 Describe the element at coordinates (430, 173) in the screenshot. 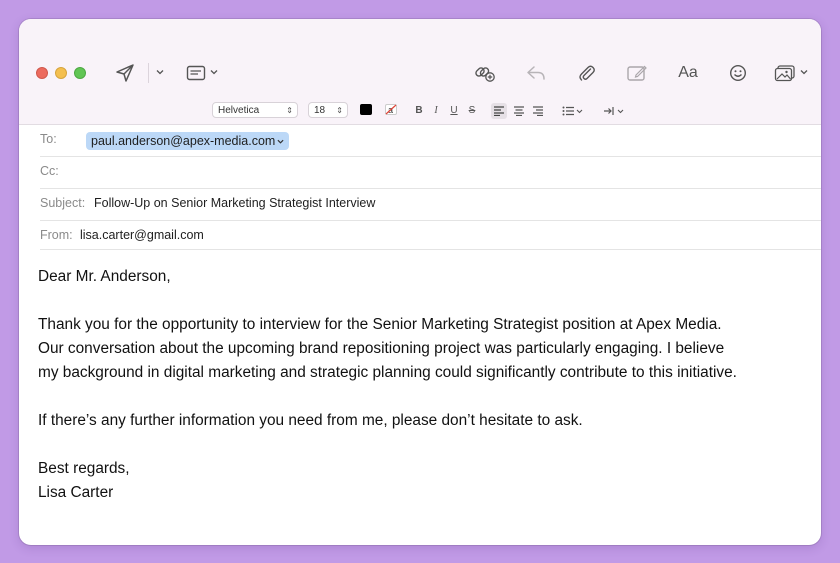

I see `cc-field-row: Cc:` at that location.